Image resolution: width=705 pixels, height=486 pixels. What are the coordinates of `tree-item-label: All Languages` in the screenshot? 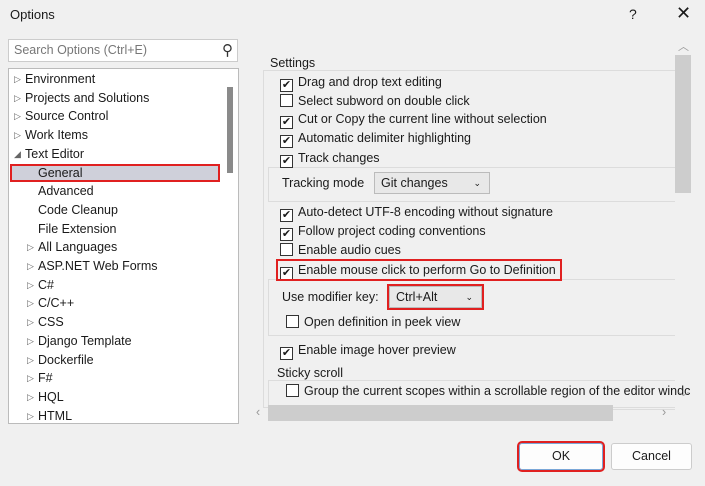 It's located at (78, 247).